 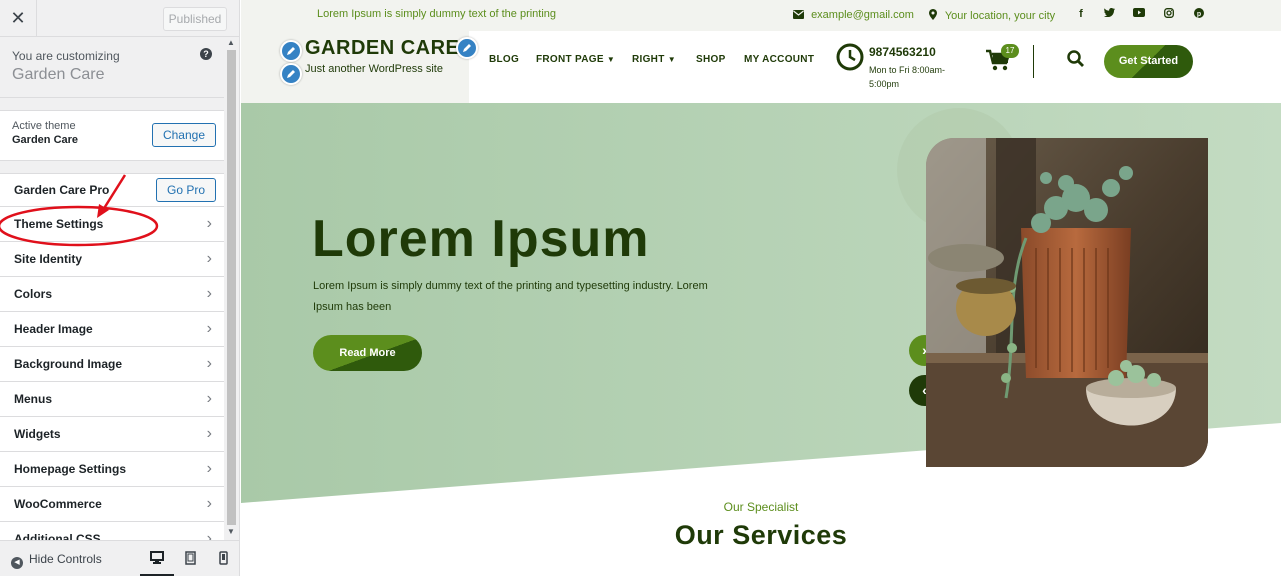 What do you see at coordinates (1010, 51) in the screenshot?
I see `cart-count-badge: 17` at bounding box center [1010, 51].